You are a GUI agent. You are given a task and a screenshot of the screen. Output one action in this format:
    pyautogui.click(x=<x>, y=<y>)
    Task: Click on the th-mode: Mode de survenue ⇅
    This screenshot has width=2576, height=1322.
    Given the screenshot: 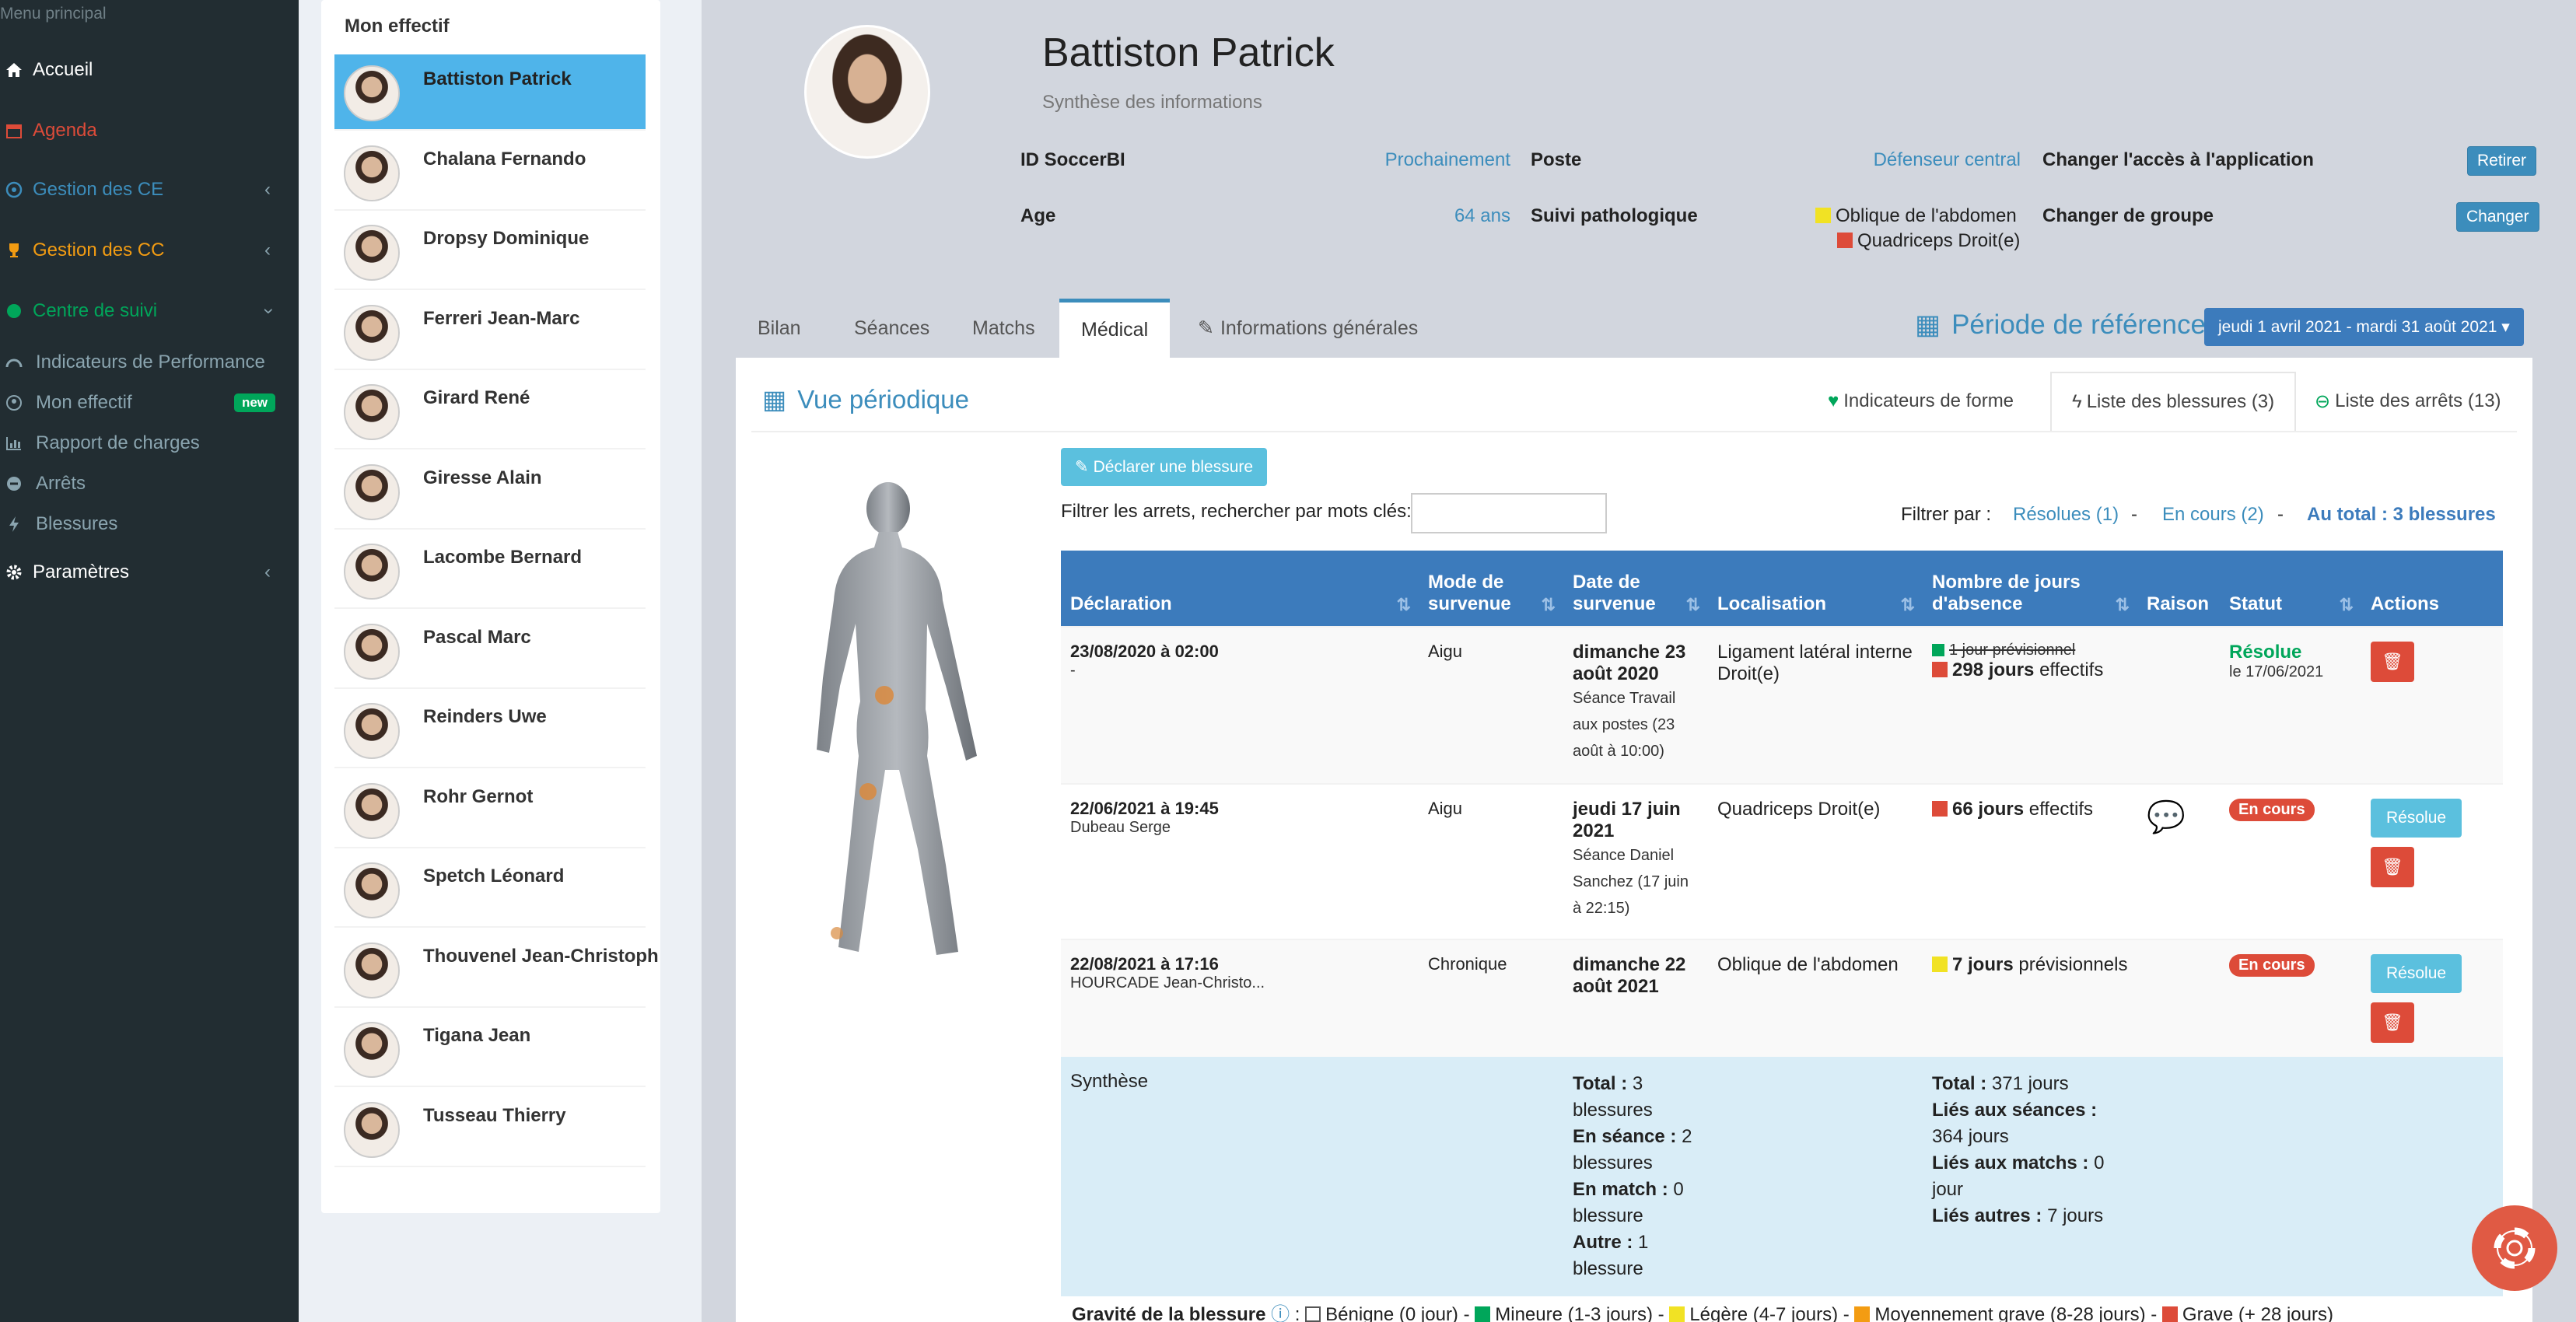 What is the action you would take?
    pyautogui.click(x=1491, y=589)
    